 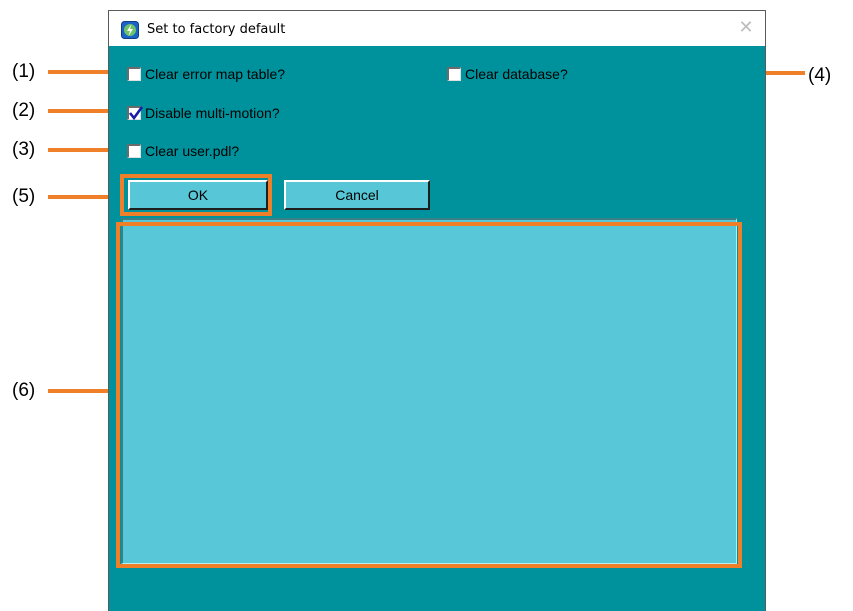 What do you see at coordinates (196, 195) in the screenshot?
I see `highlight-ok-button` at bounding box center [196, 195].